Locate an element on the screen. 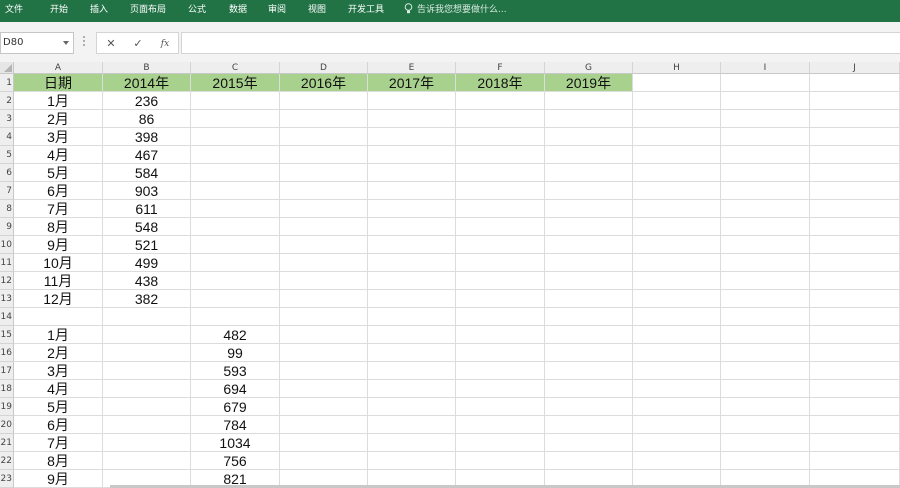 This screenshot has height=488, width=900. row-header-5: 5 is located at coordinates (7, 155).